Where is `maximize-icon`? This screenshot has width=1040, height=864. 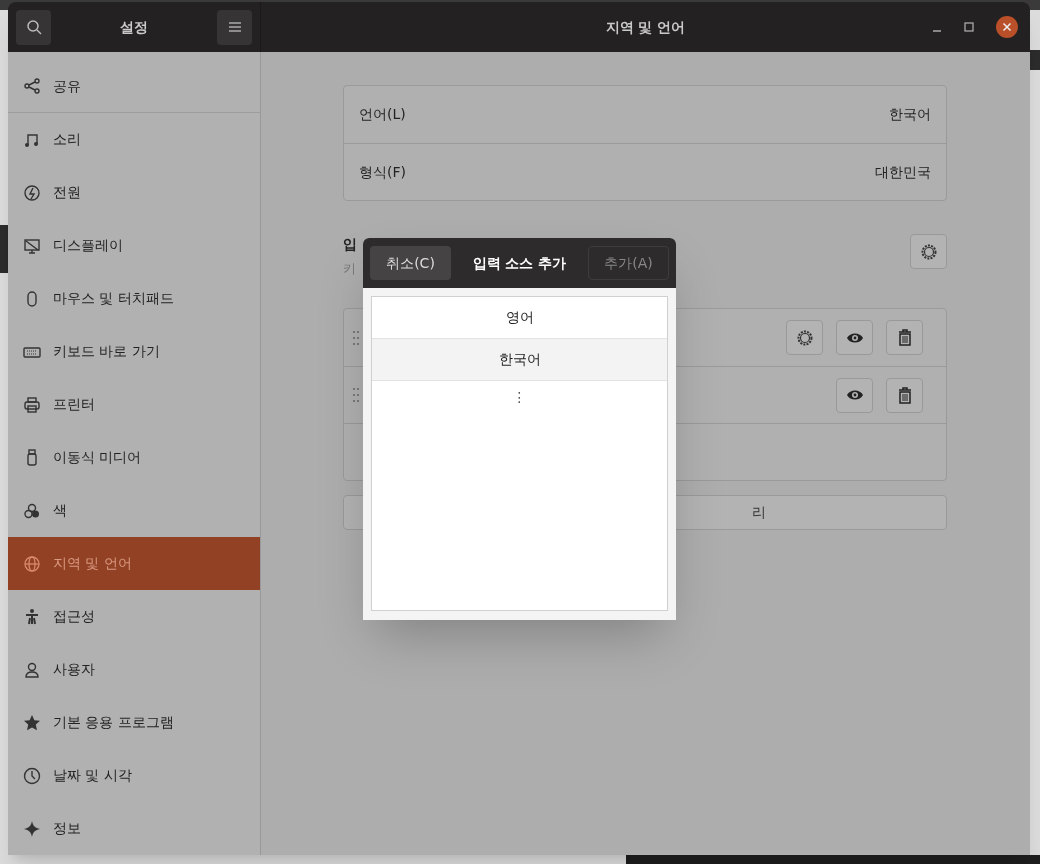 maximize-icon is located at coordinates (969, 27).